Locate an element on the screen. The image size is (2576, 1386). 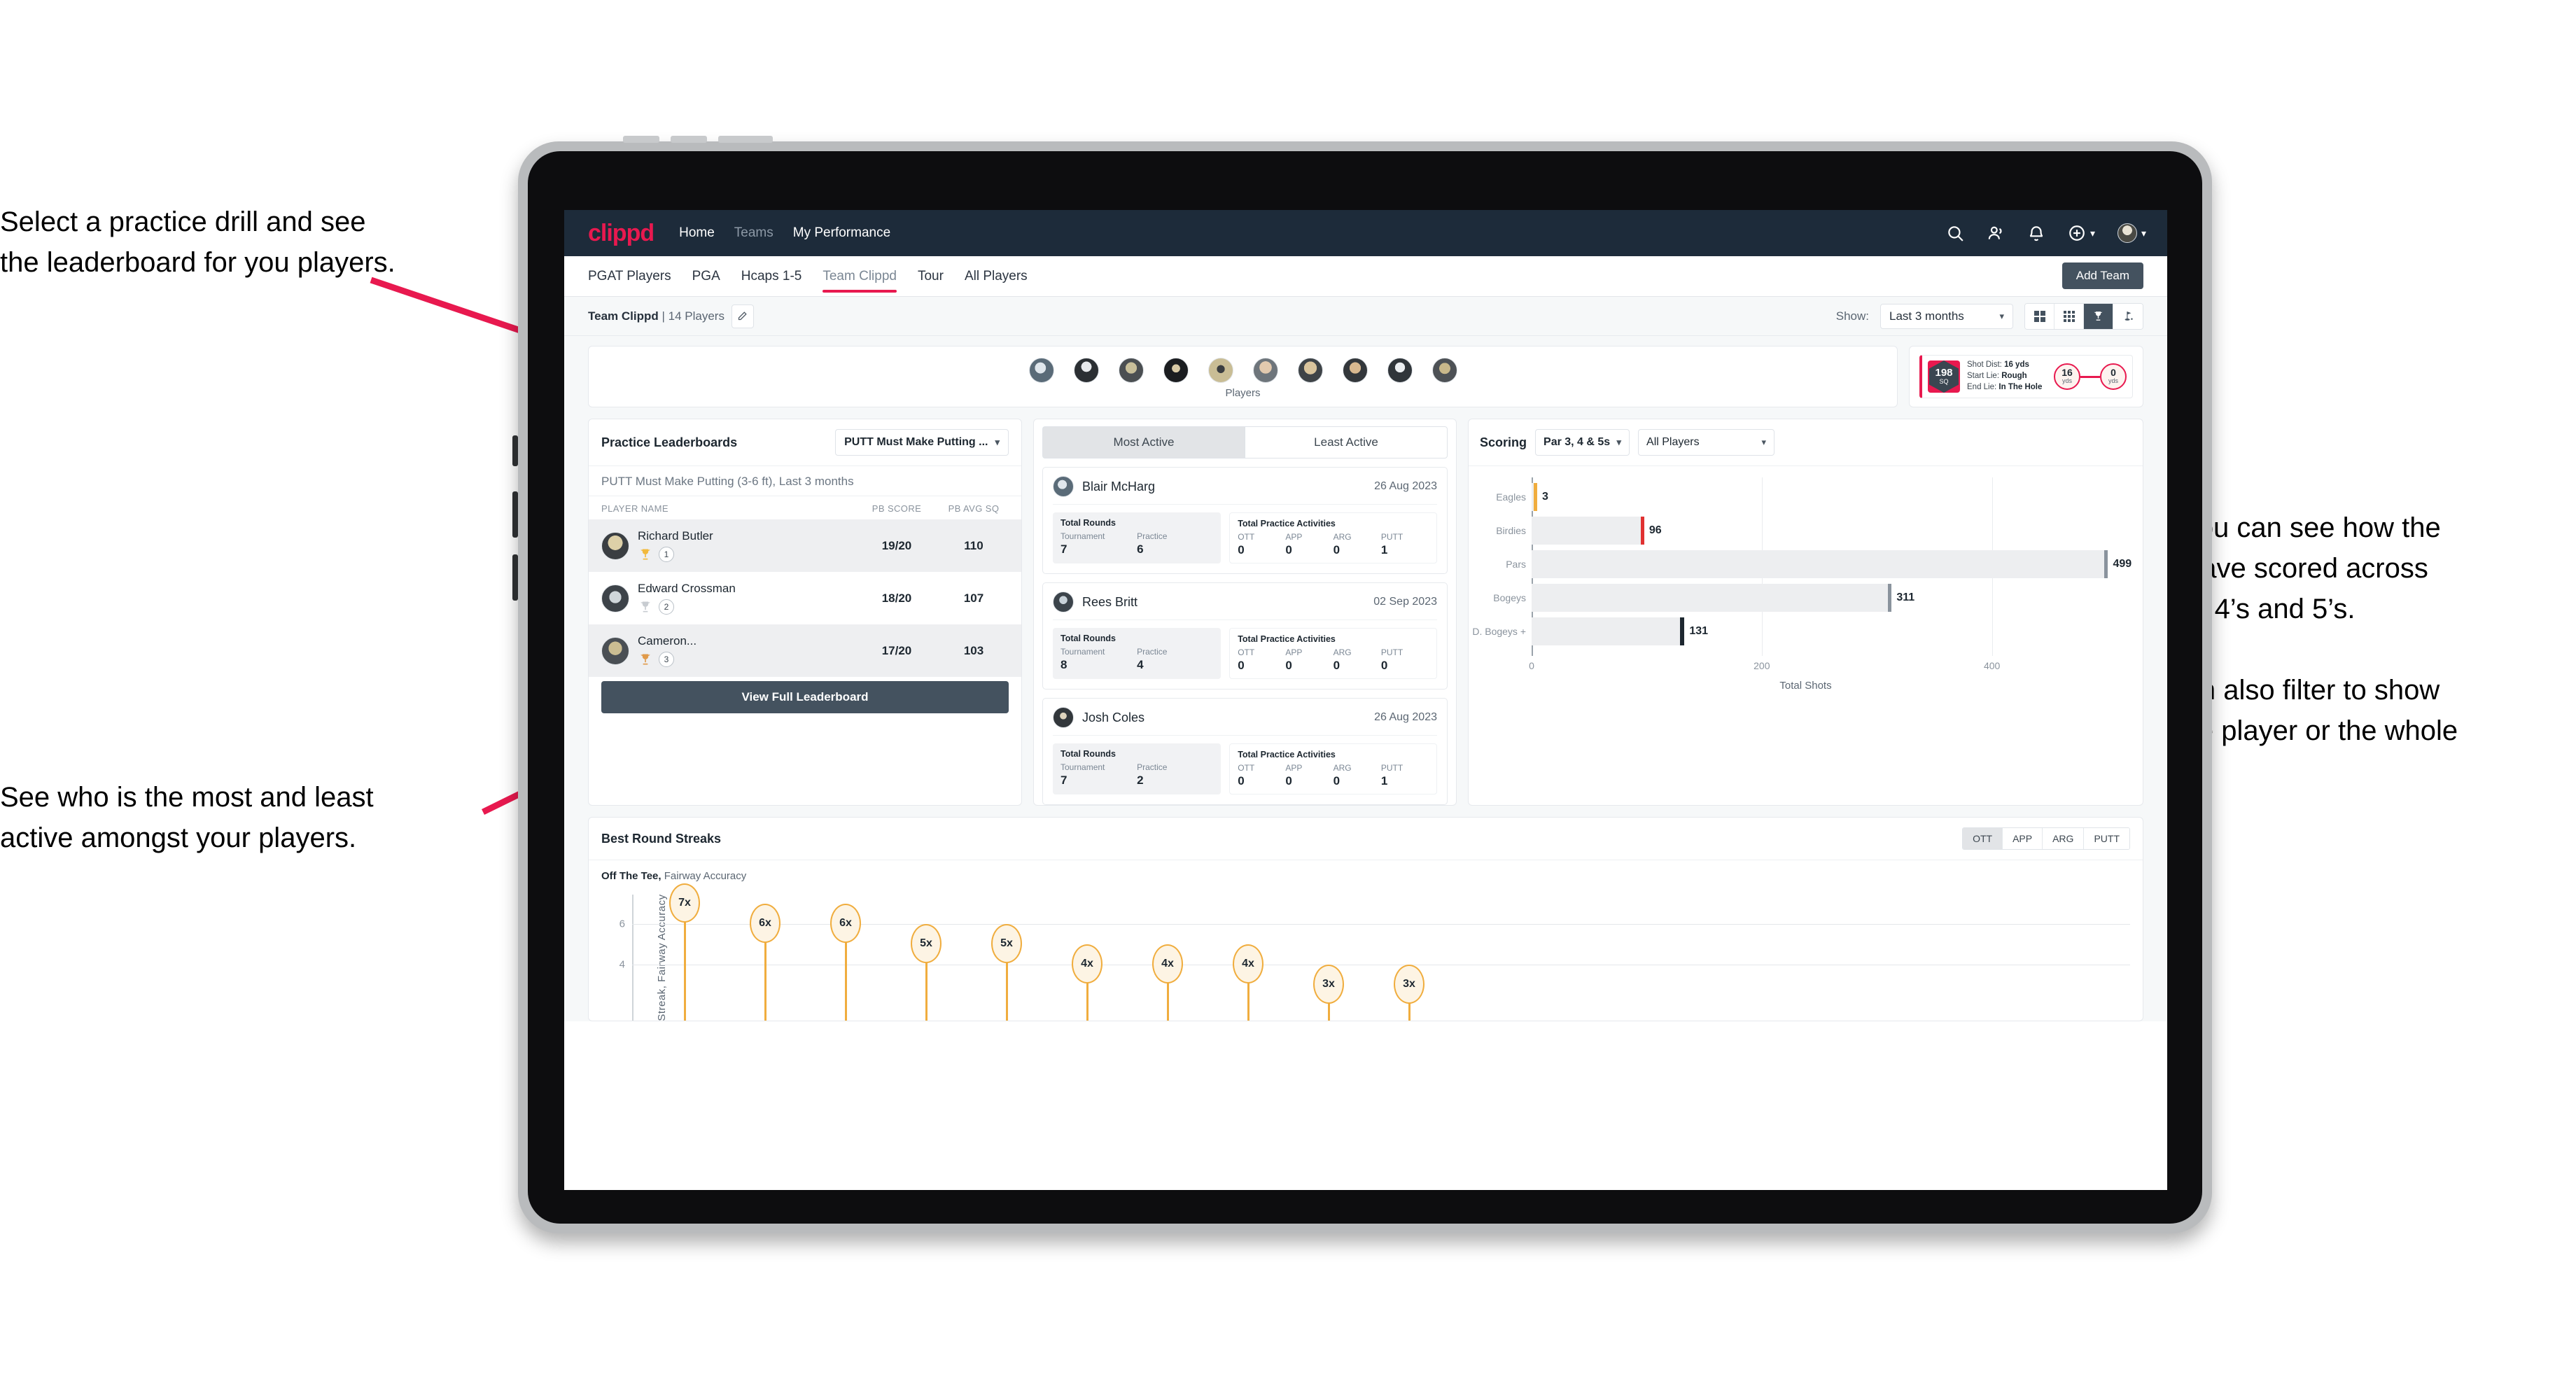
tab-tour: Tour is located at coordinates (931, 276).